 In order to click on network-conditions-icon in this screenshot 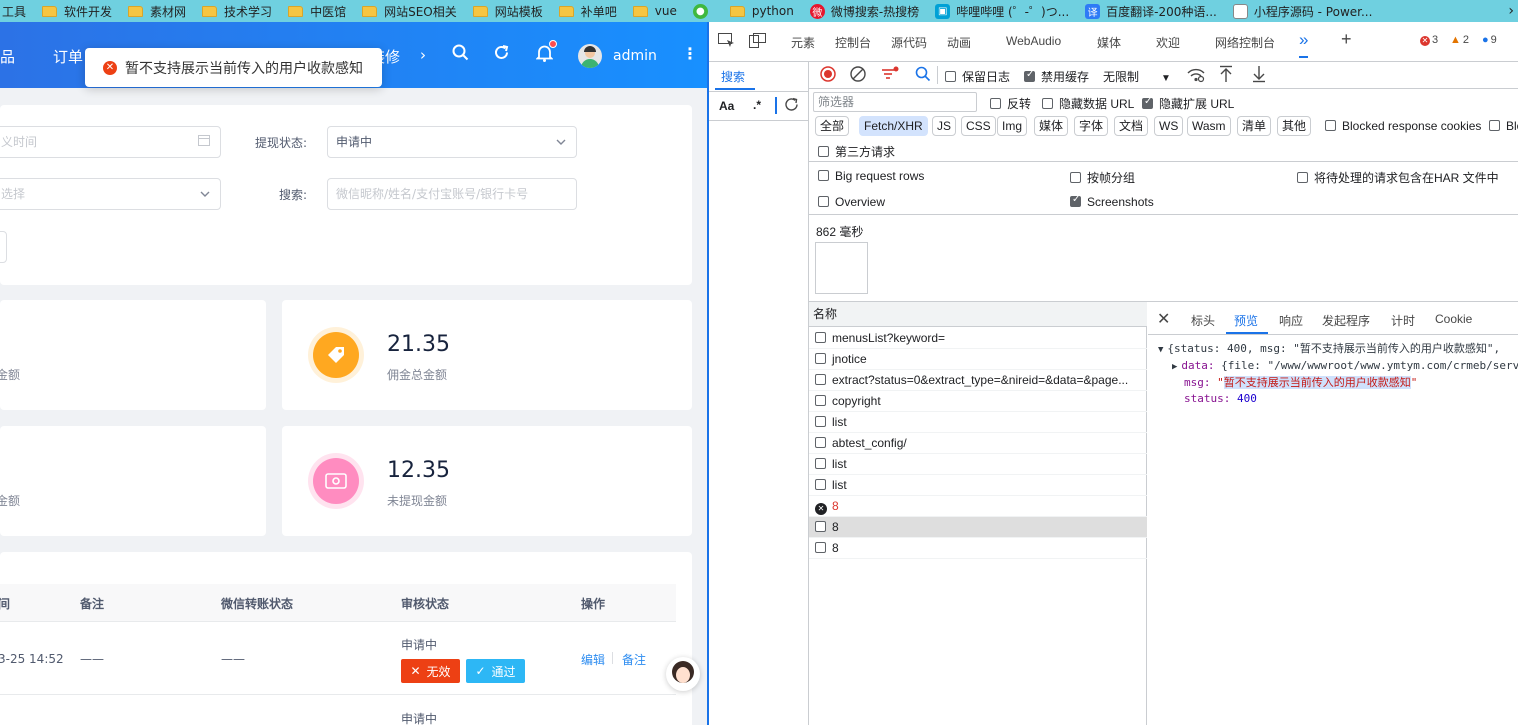, I will do `click(1196, 76)`.